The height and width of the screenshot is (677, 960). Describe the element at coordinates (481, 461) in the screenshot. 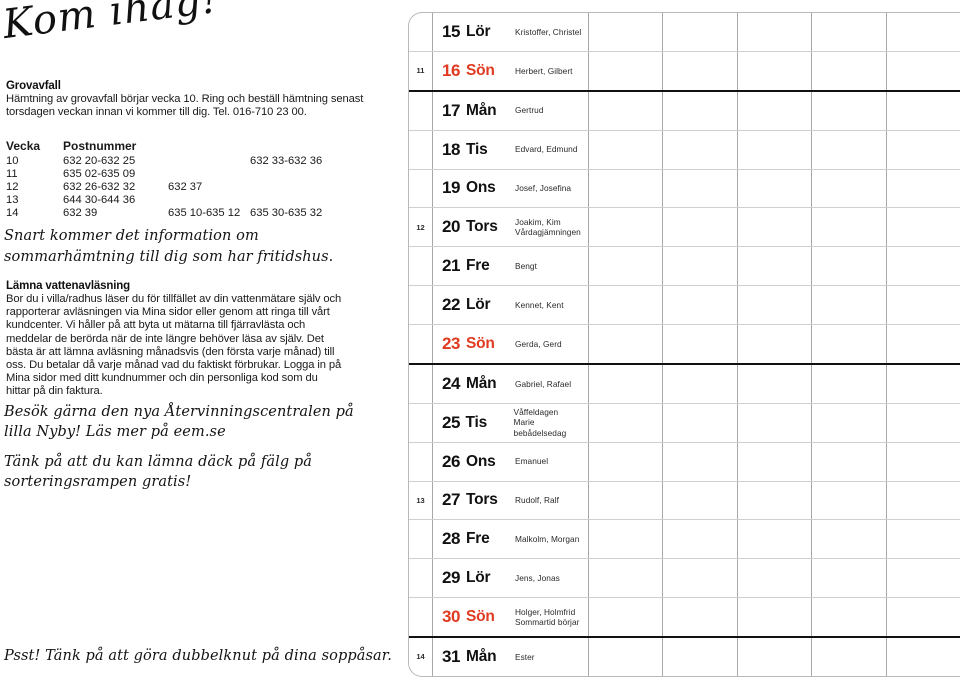

I see `weekday-name: Ons` at that location.